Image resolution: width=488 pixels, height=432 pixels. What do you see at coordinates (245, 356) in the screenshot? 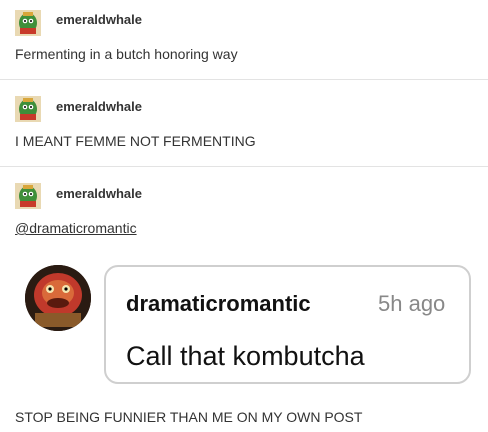
I see `reply-text: Call that kombutcha` at bounding box center [245, 356].